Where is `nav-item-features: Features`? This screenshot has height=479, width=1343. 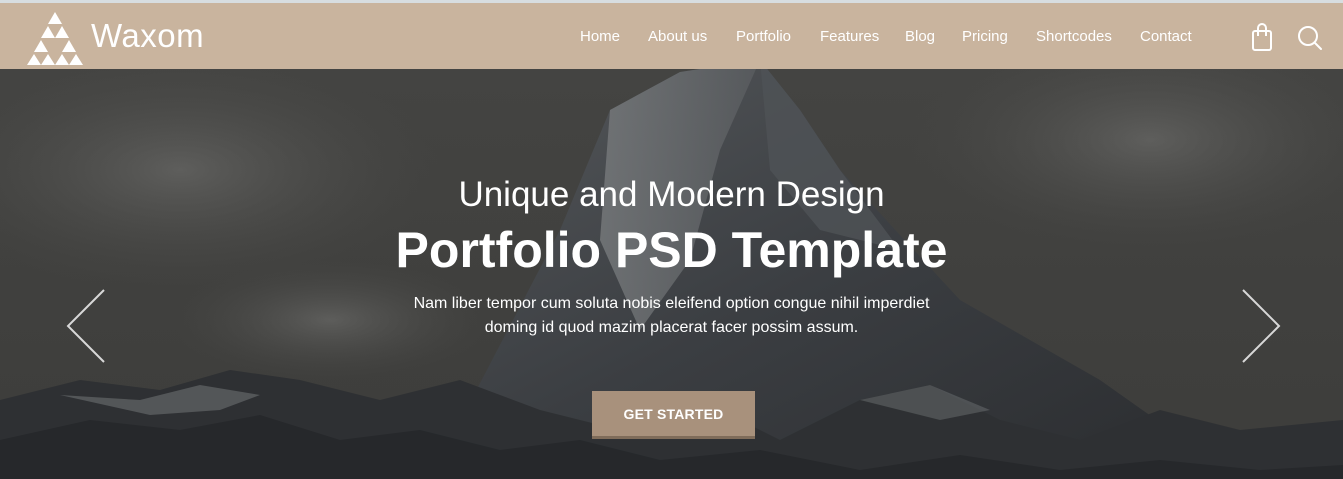
nav-item-features: Features is located at coordinates (849, 37).